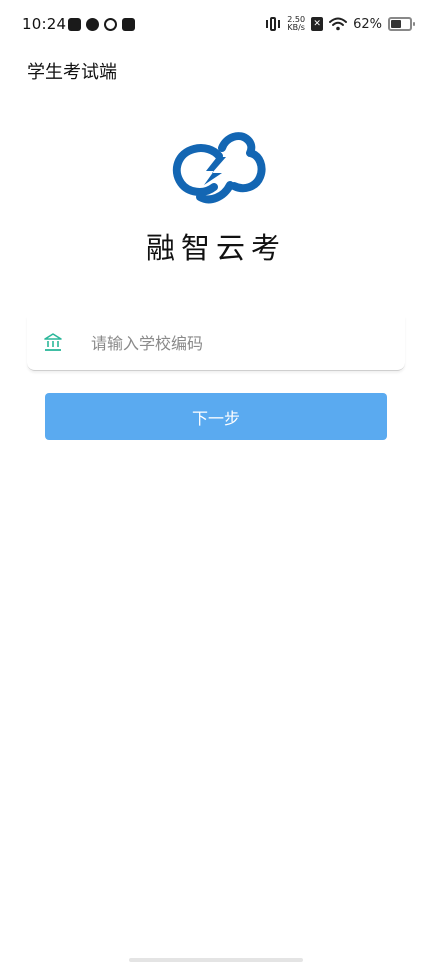  Describe the element at coordinates (101, 24) in the screenshot. I see `notification-icons` at that location.